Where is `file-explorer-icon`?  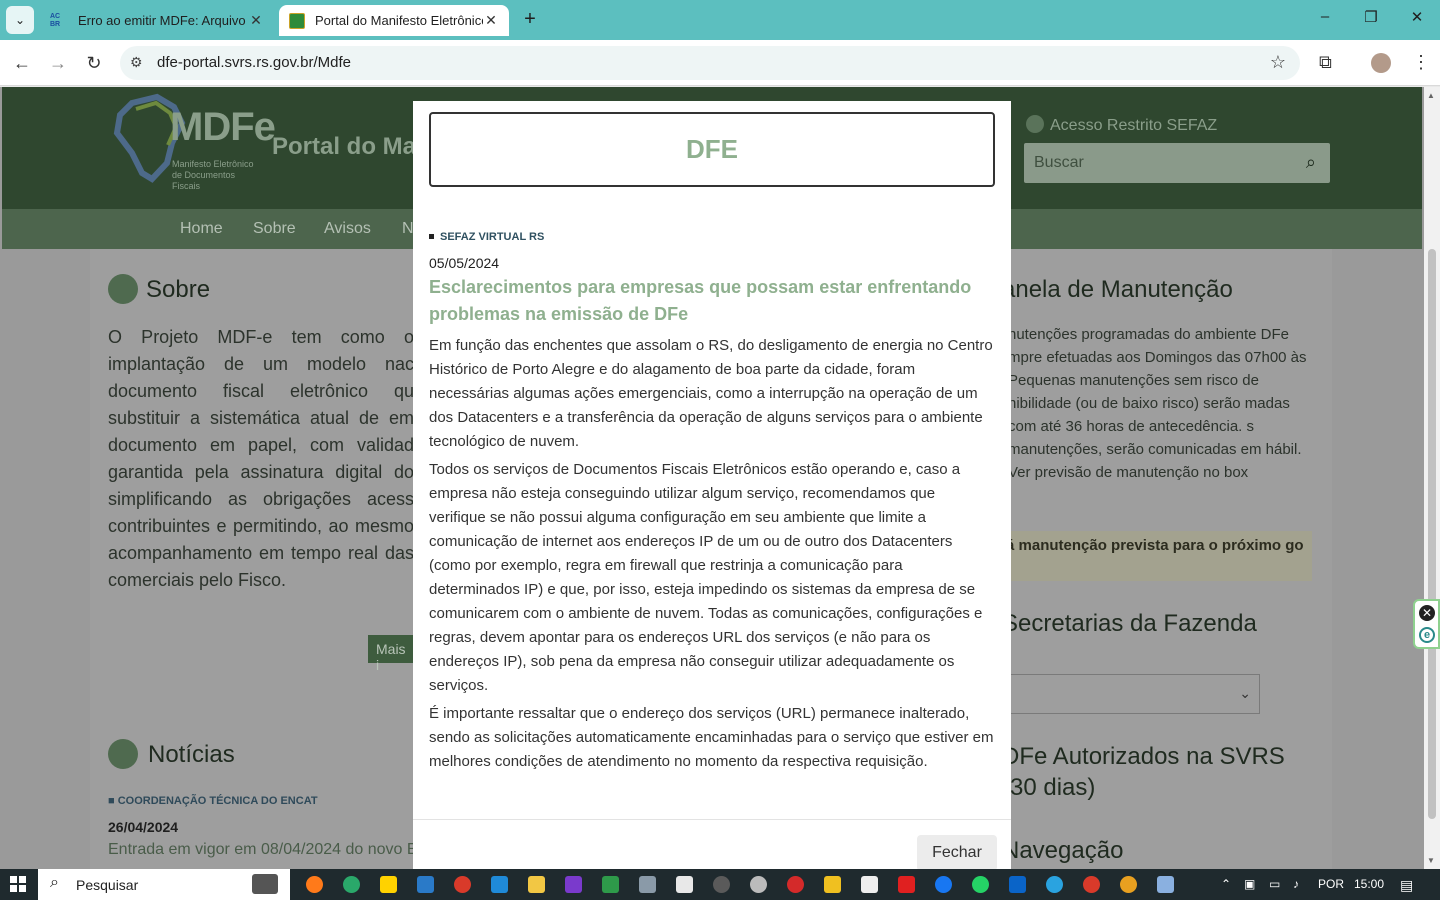 file-explorer-icon is located at coordinates (536, 884).